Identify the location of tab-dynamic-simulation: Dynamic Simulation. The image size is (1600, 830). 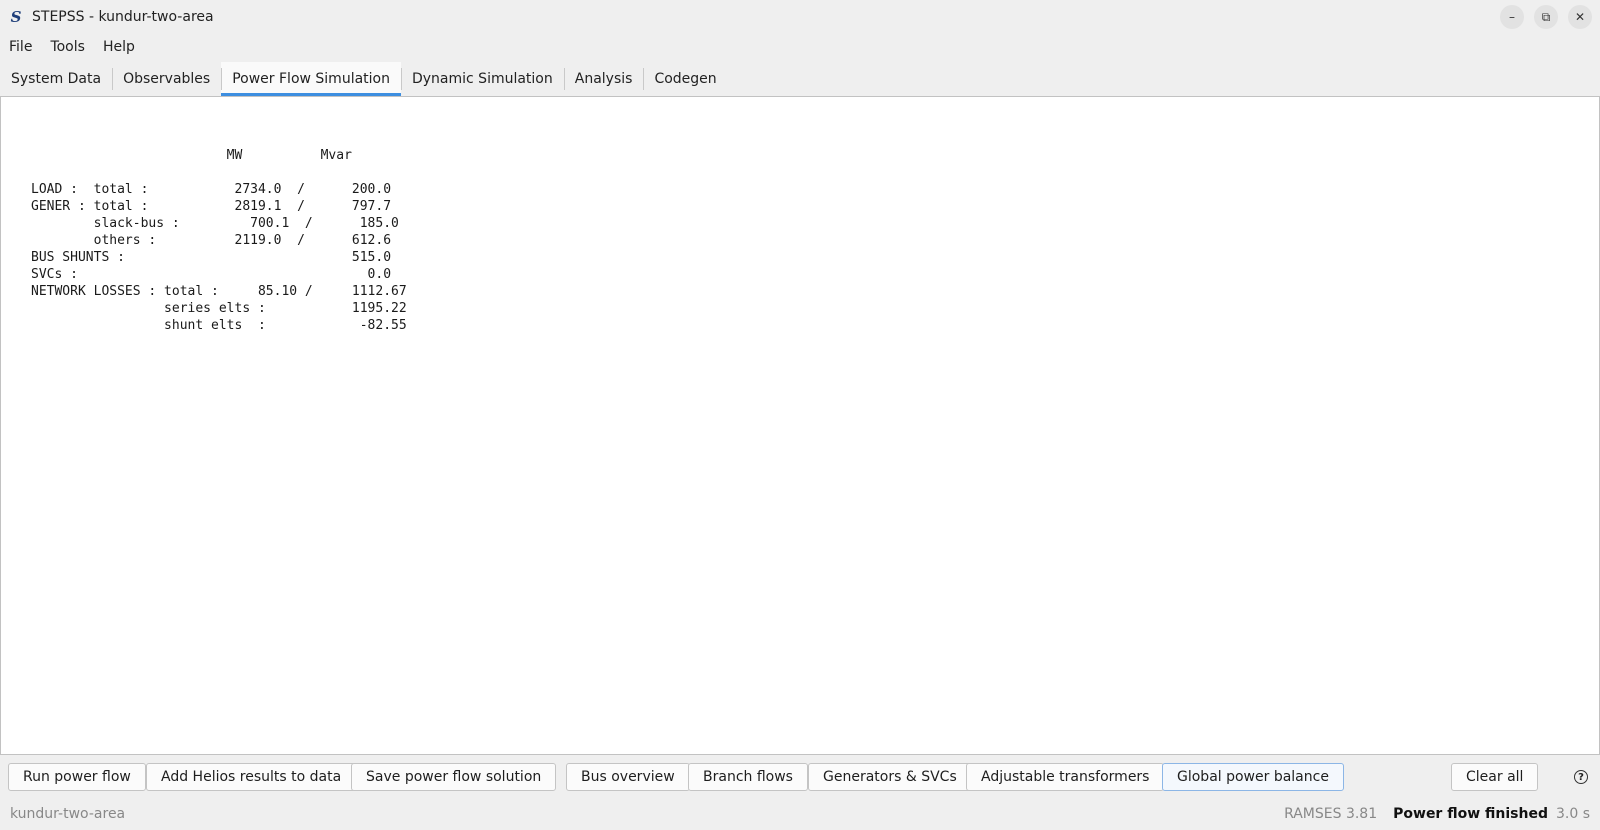
(482, 79).